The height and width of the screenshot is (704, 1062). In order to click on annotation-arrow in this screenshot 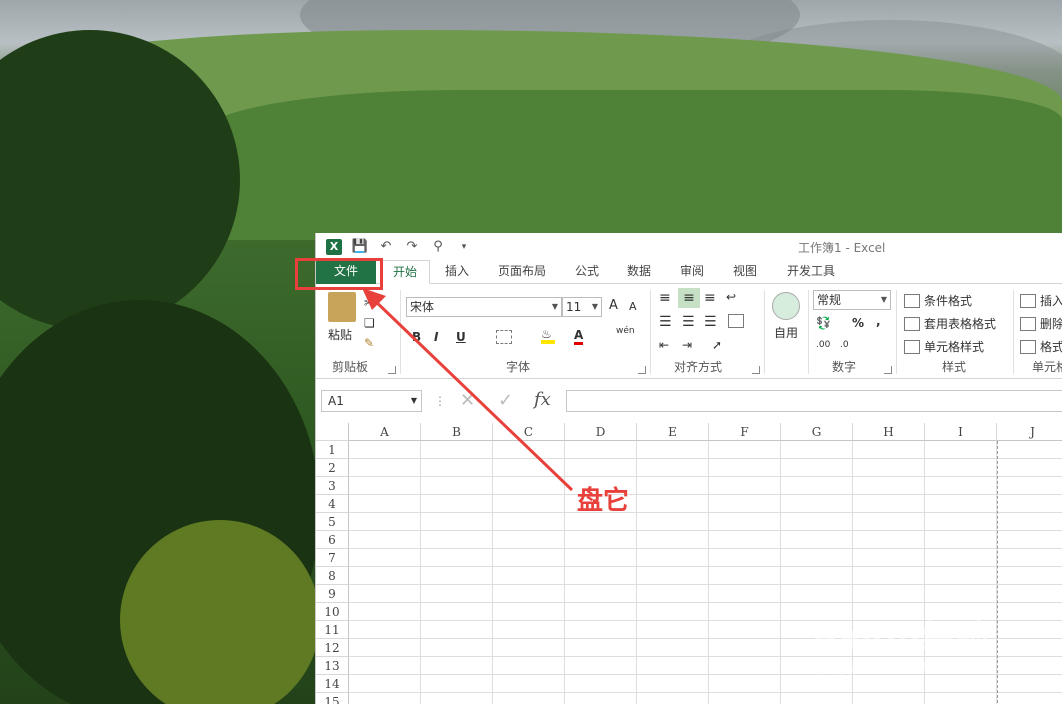, I will do `click(468, 390)`.